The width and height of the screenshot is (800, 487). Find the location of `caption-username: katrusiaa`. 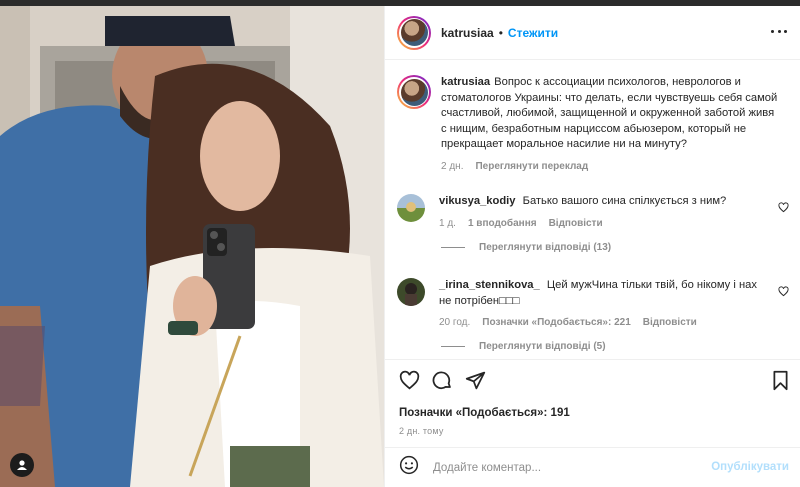

caption-username: katrusiaa is located at coordinates (465, 82).